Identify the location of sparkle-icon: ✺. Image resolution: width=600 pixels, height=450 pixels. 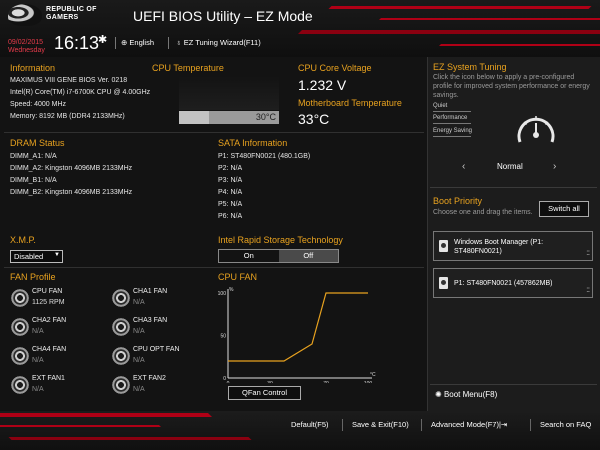
(438, 394).